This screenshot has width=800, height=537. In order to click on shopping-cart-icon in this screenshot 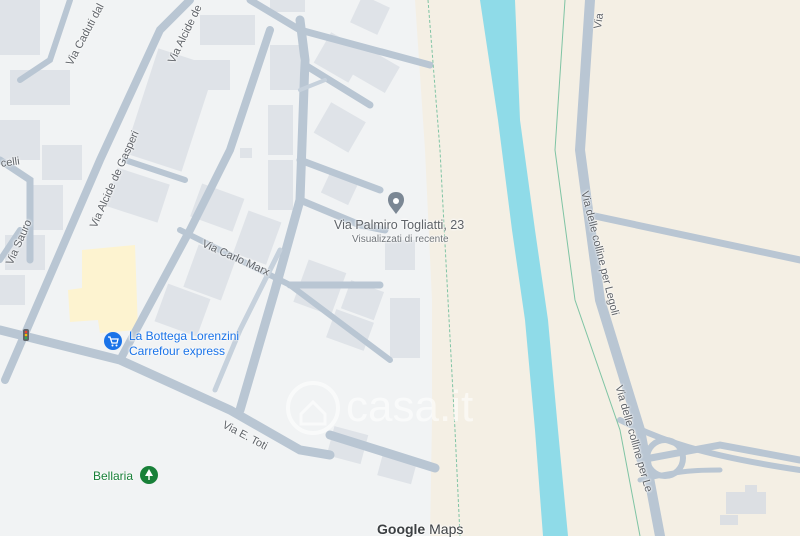, I will do `click(113, 341)`.